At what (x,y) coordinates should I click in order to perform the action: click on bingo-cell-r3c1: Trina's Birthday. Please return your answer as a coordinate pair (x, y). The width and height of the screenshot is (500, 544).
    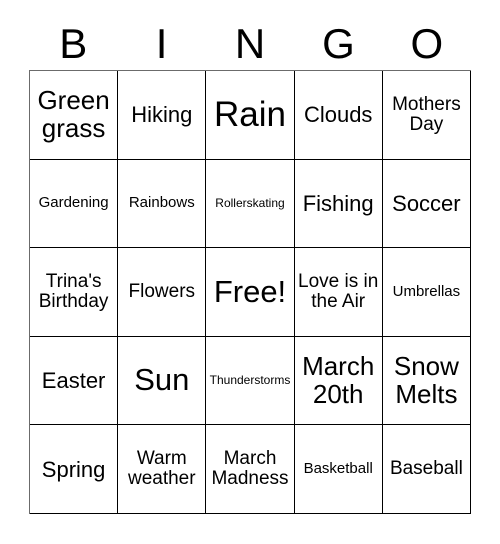
    Looking at the image, I should click on (74, 292).